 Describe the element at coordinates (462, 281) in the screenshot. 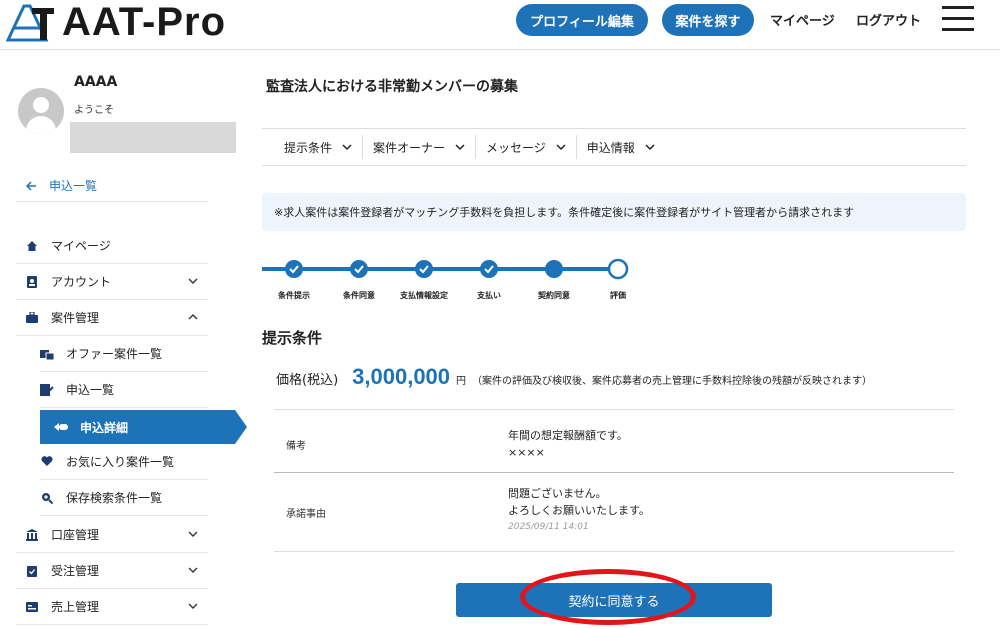

I see `progress-steps: 条件提示 条件同意 支払情報設定 支払い 契約同意 評価` at that location.